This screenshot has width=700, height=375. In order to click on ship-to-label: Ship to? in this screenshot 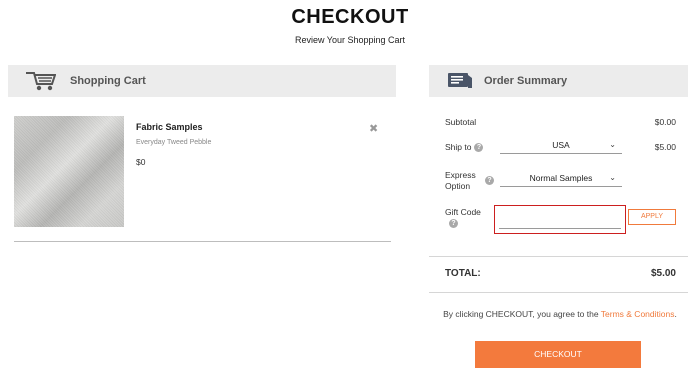, I will do `click(464, 147)`.